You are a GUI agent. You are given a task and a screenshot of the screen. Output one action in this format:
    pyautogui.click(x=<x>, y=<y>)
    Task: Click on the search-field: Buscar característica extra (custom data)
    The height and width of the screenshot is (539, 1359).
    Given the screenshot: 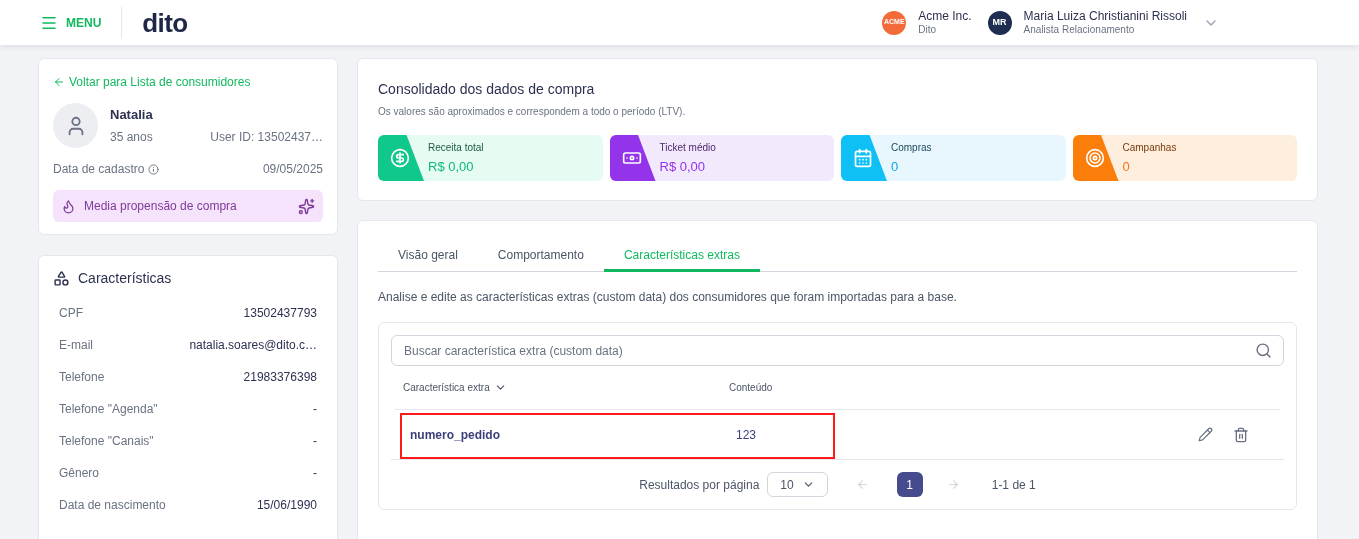 What is the action you would take?
    pyautogui.click(x=837, y=350)
    